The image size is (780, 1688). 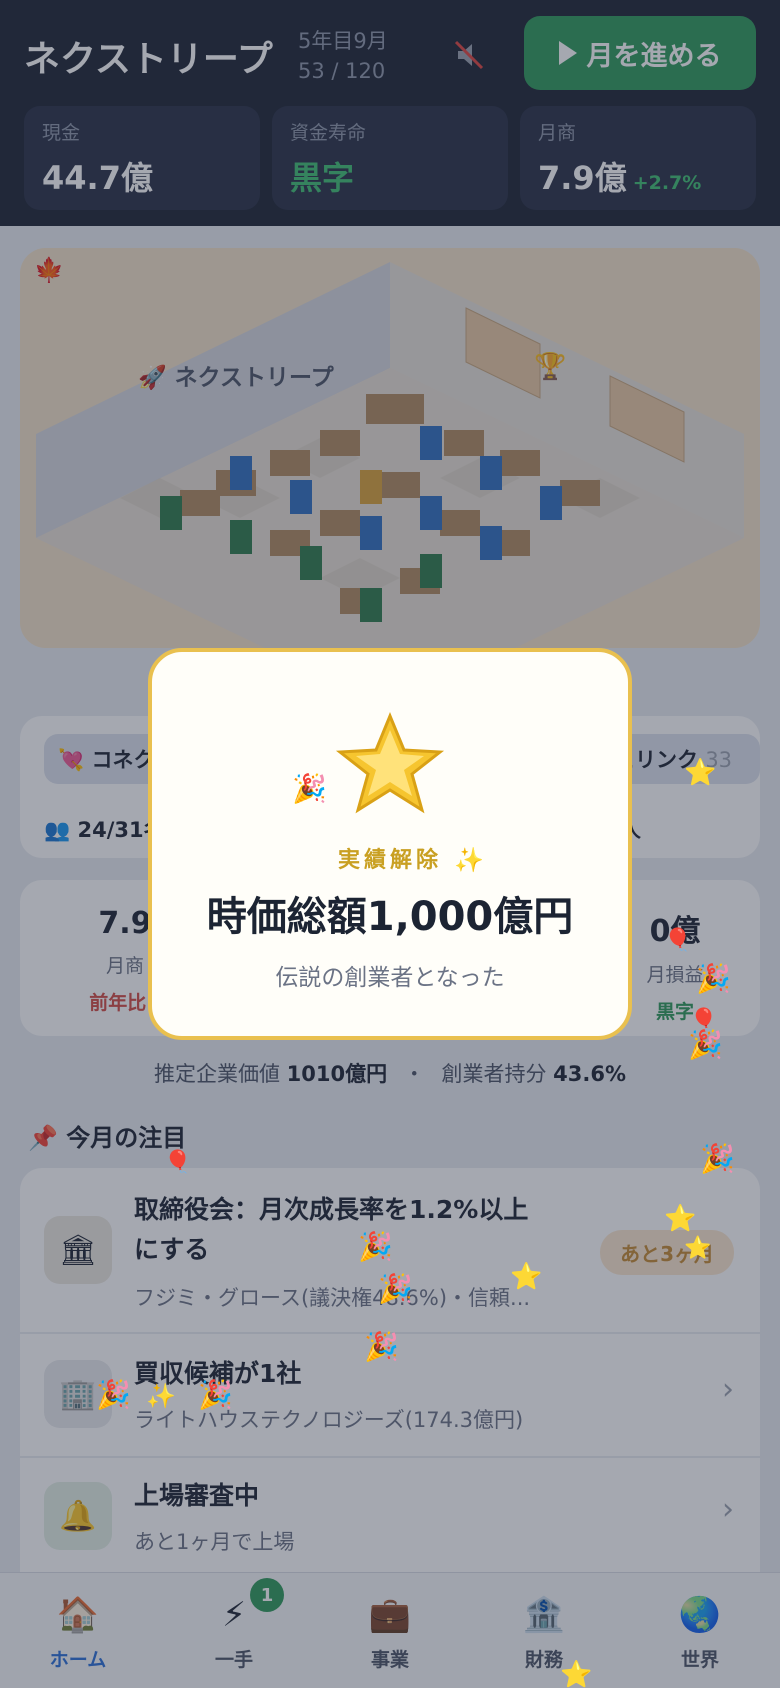 I want to click on achievement-description: 伝説の創業者となった, so click(x=390, y=978).